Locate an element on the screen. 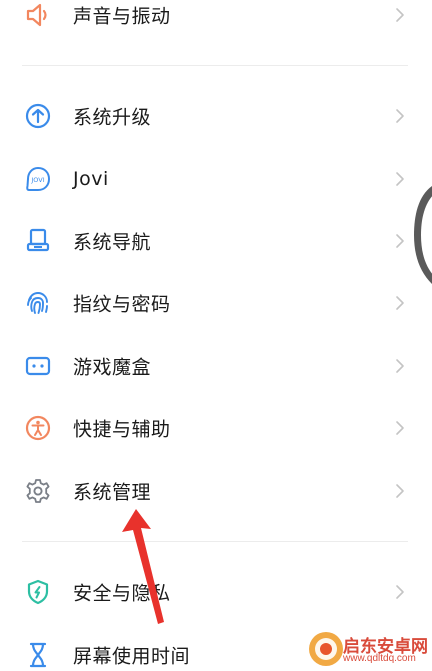  settings-item-security-privacy: 安全与隐私 is located at coordinates (216, 592).